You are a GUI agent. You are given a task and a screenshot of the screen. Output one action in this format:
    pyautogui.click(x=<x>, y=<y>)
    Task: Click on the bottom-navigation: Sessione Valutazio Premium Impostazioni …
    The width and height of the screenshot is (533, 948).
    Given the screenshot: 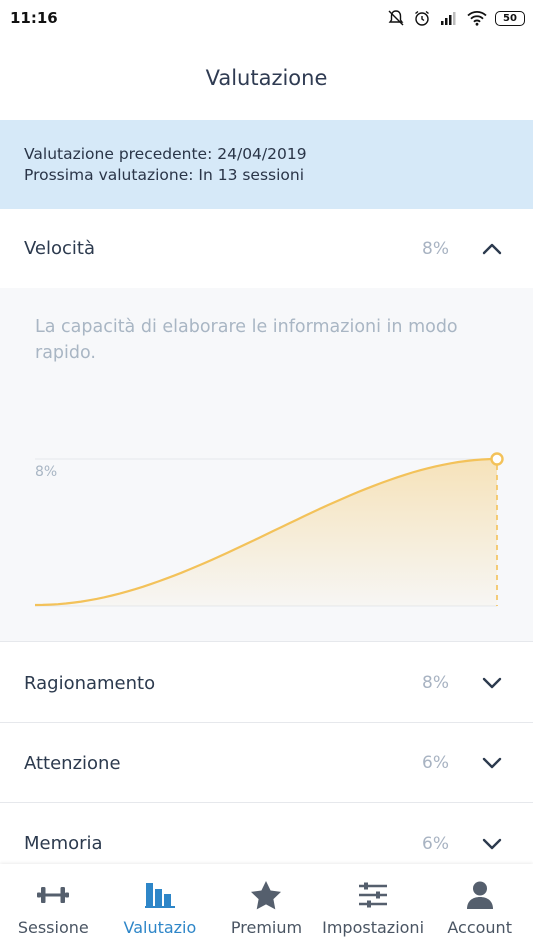 What is the action you would take?
    pyautogui.click(x=266, y=906)
    